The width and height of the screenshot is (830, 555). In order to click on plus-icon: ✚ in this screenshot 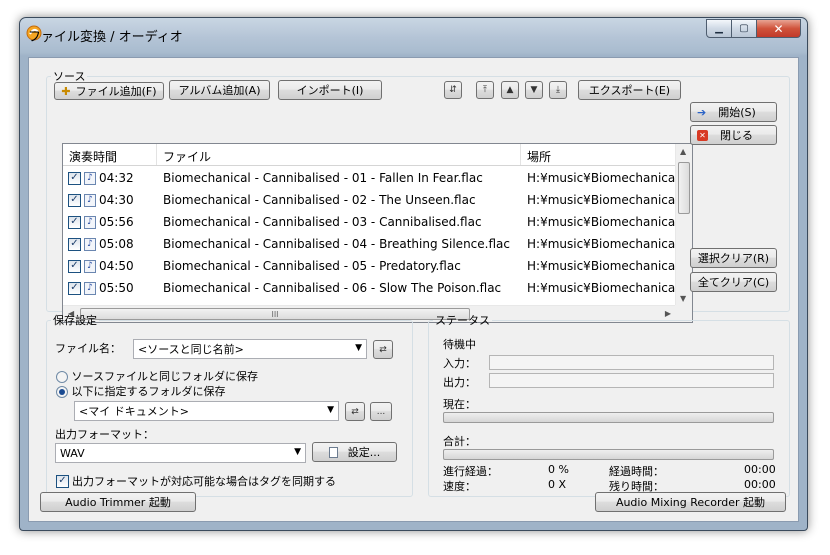, I will do `click(66, 91)`.